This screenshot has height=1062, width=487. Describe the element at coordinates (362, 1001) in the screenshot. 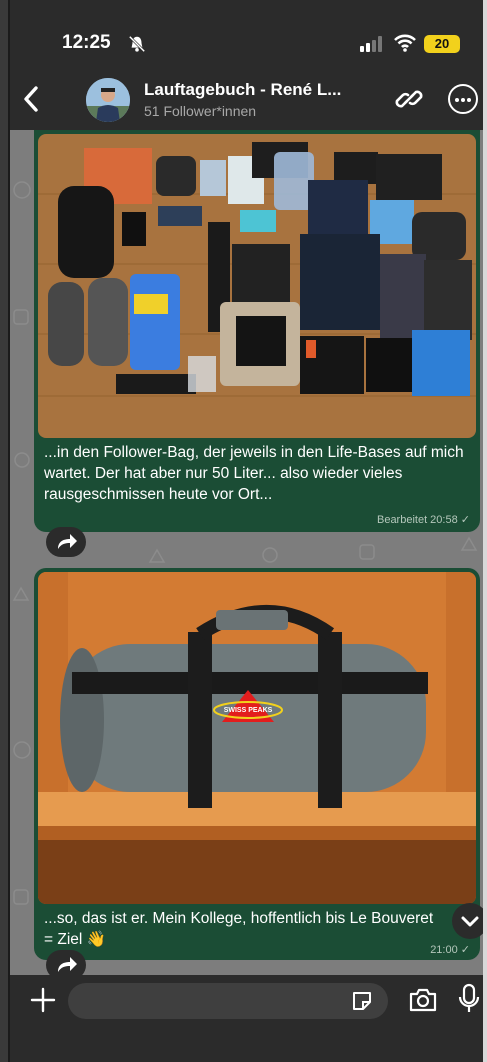

I see `sticker-icon` at that location.